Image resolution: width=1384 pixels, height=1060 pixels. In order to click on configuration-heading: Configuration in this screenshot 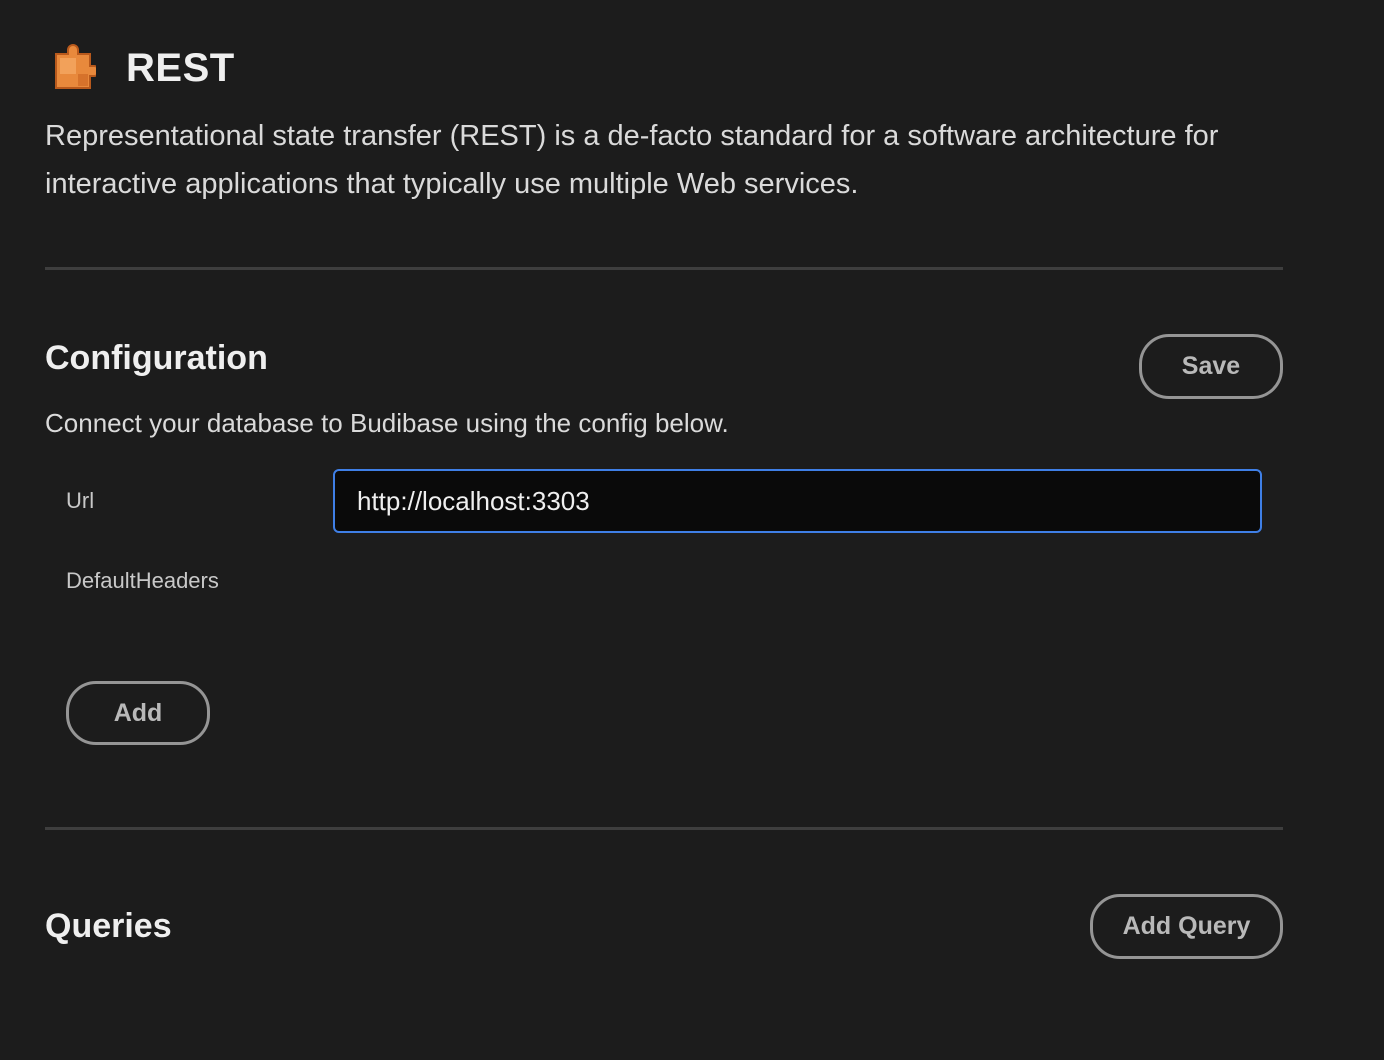, I will do `click(156, 358)`.